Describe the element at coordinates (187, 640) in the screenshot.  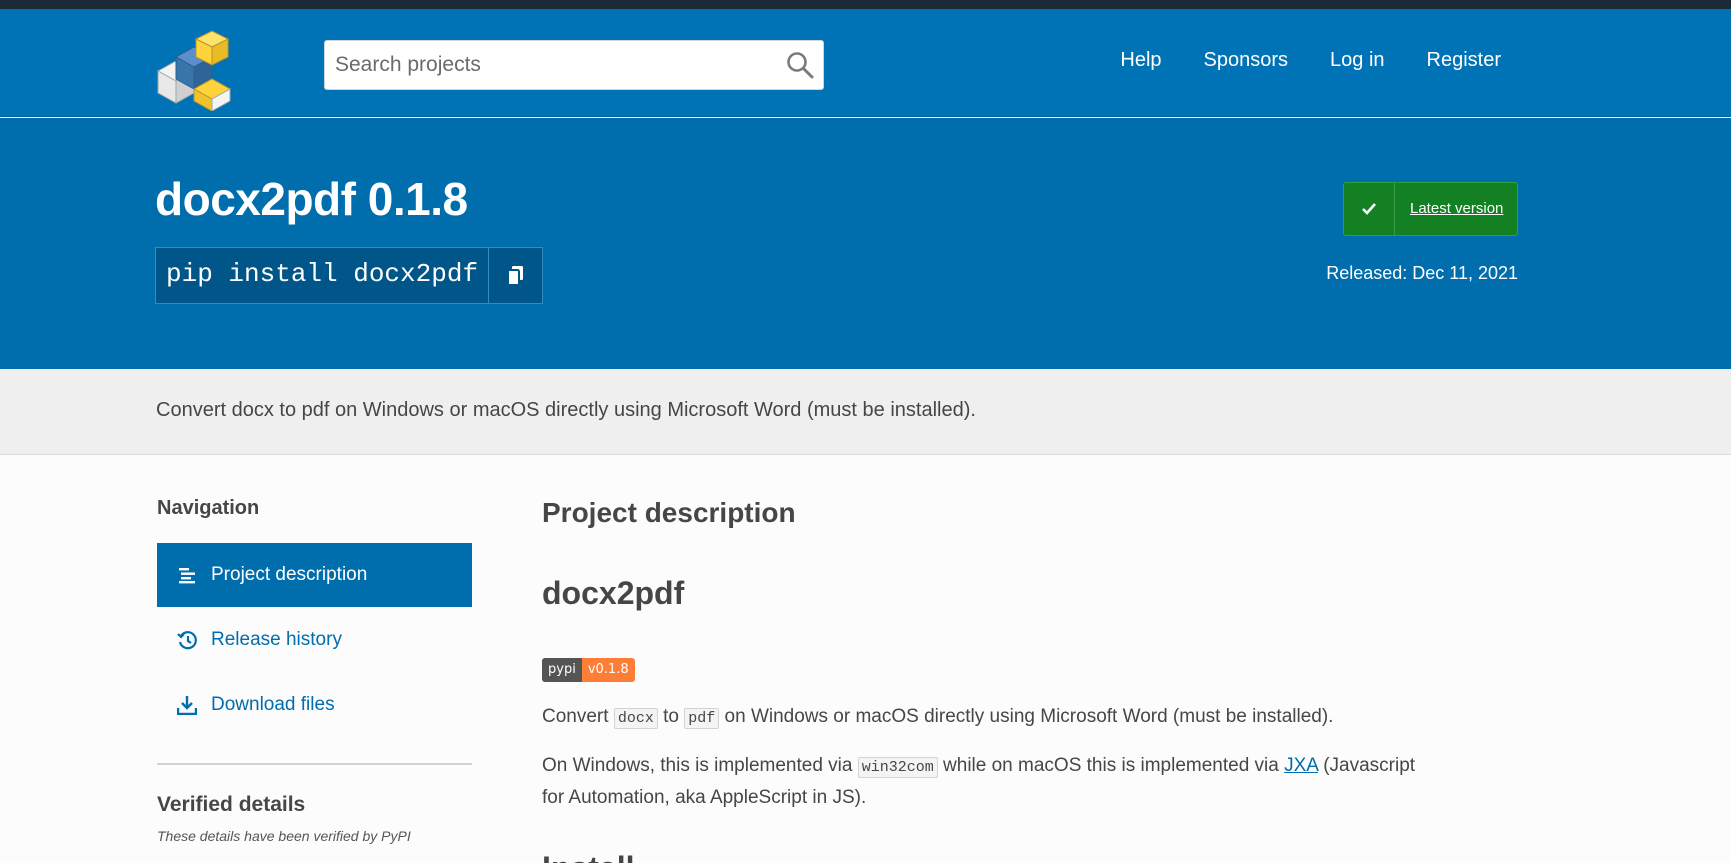
I see `history-icon` at that location.